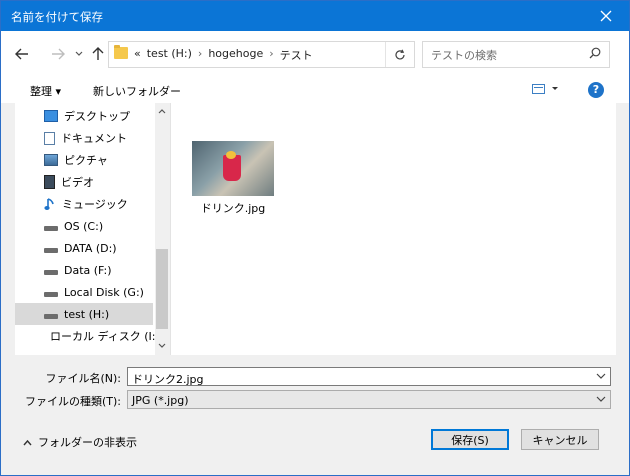 This screenshot has width=630, height=476. I want to click on sidebar-item-label: DATA (D:), so click(90, 248).